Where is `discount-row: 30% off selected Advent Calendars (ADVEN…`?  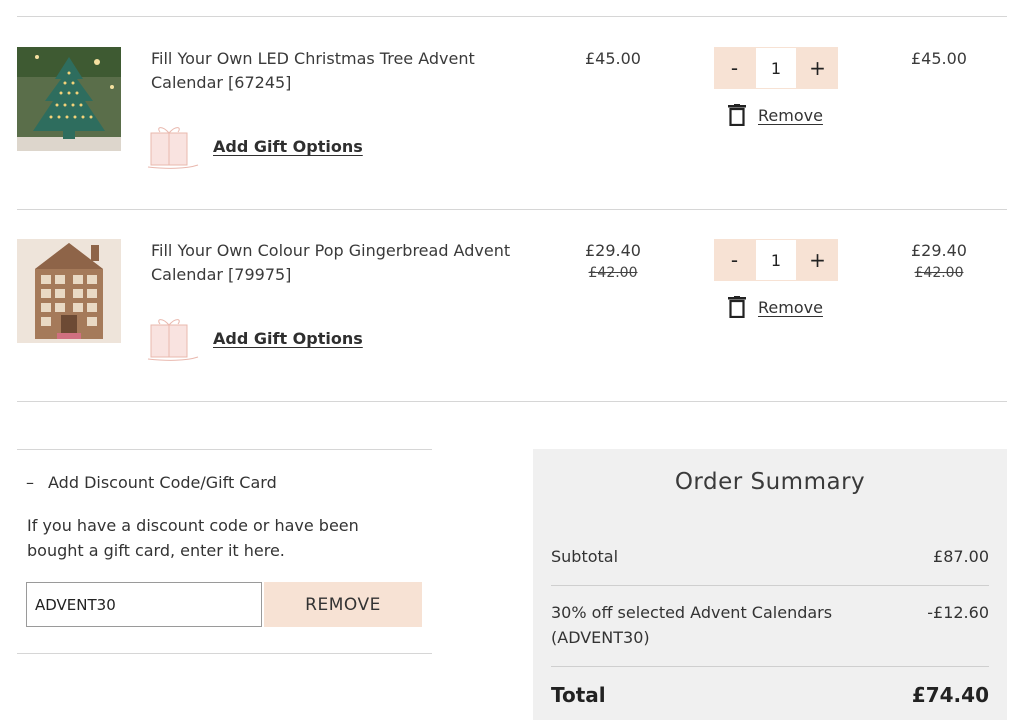
discount-row: 30% off selected Advent Calendars (ADVEN… is located at coordinates (770, 625).